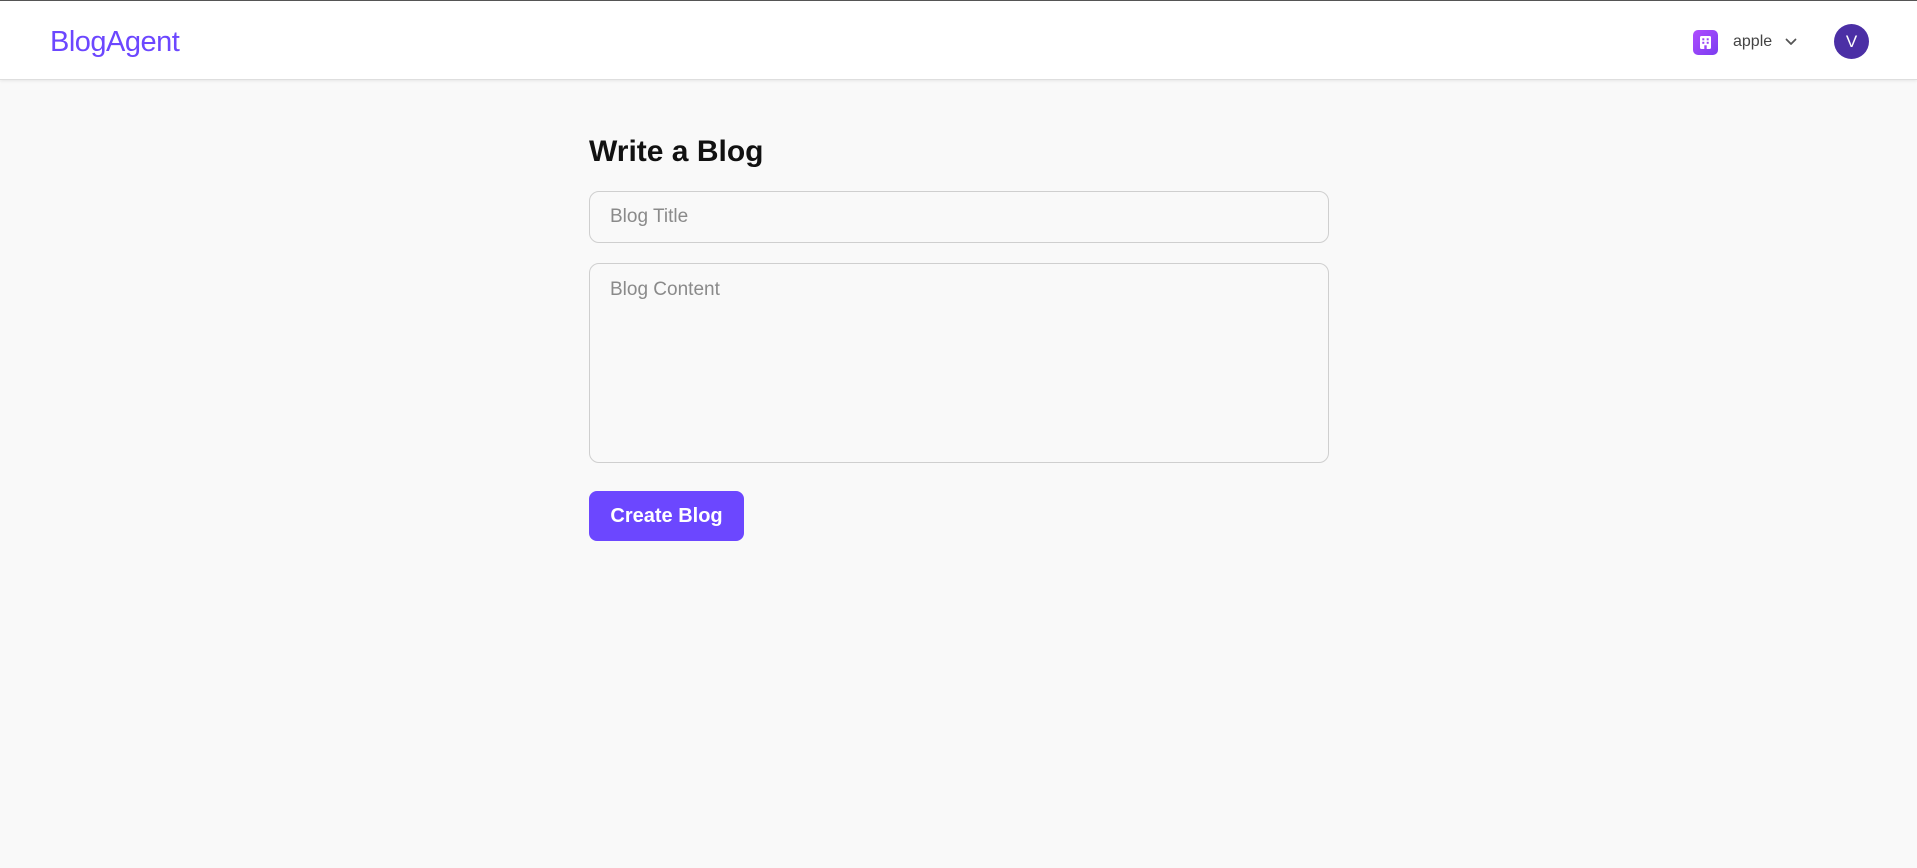 Image resolution: width=1917 pixels, height=868 pixels. Describe the element at coordinates (1851, 41) in the screenshot. I see `user-avatar: V` at that location.